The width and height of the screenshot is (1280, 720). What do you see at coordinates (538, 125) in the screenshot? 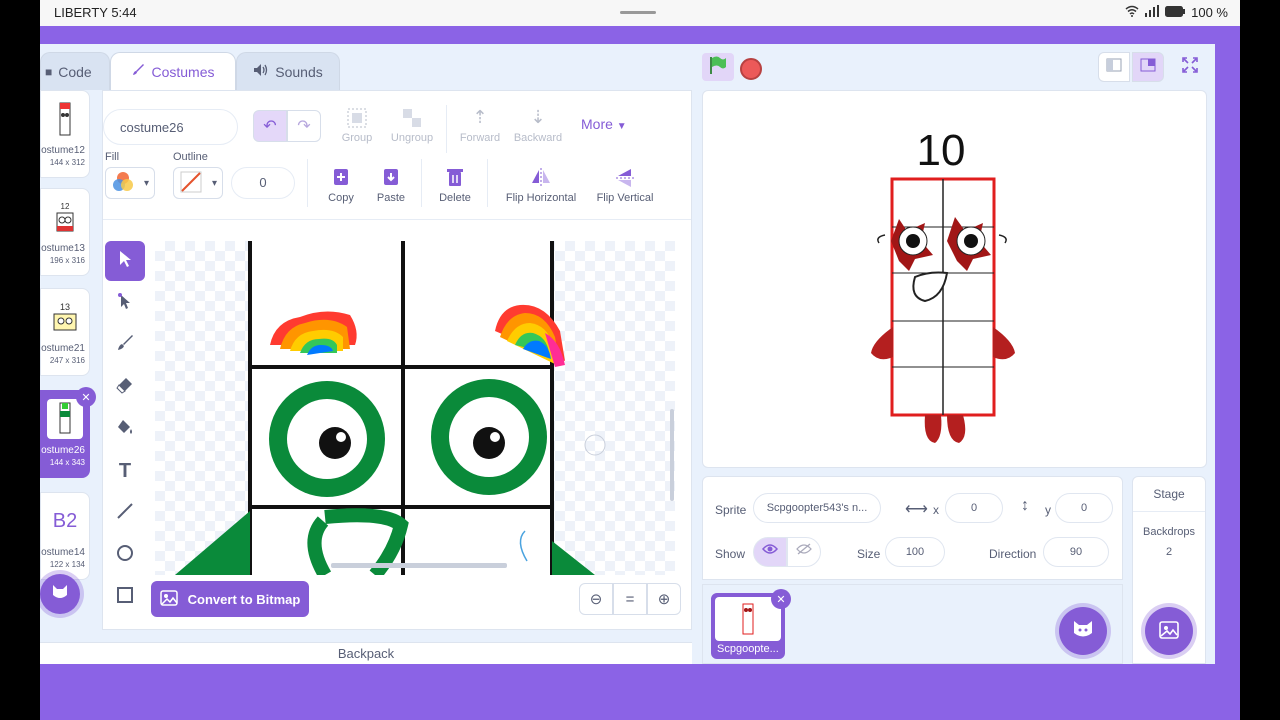
I see `backward-button: ⇣ Backward` at bounding box center [538, 125].